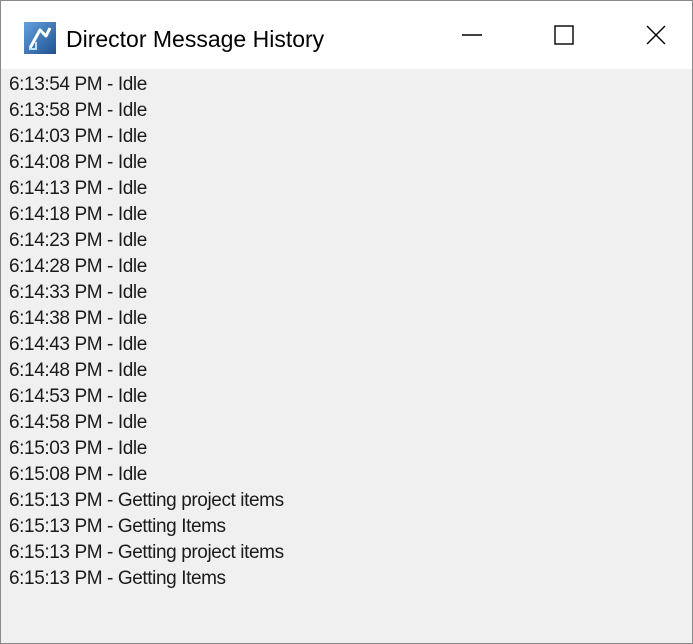  Describe the element at coordinates (78, 84) in the screenshot. I see `log-entry: 6:13:54 PM - Idle` at that location.